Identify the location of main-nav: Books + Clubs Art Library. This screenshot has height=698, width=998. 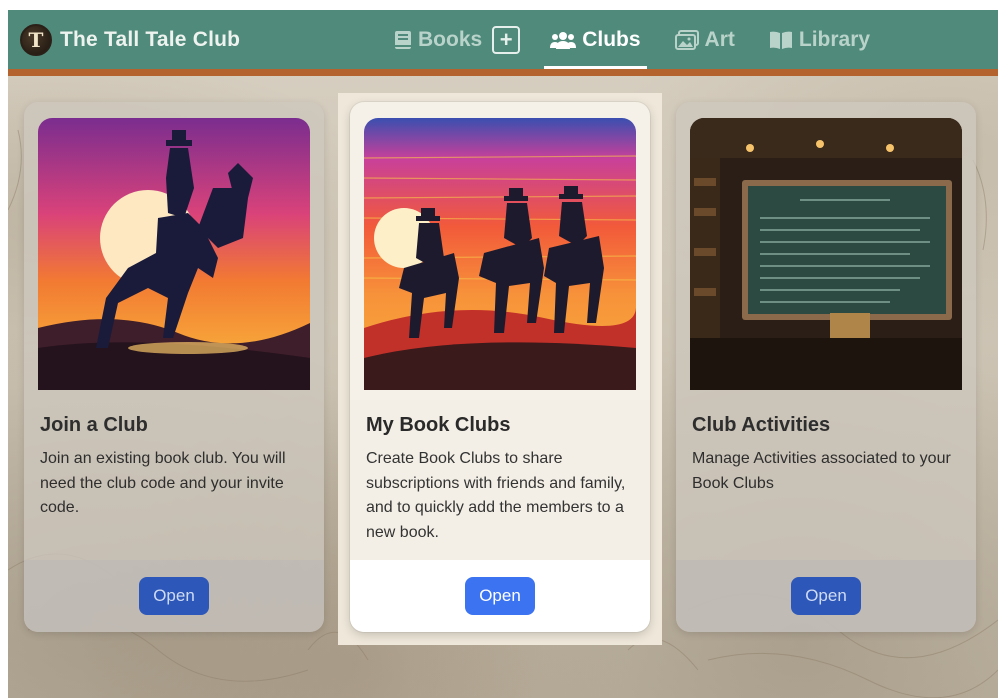
(632, 39).